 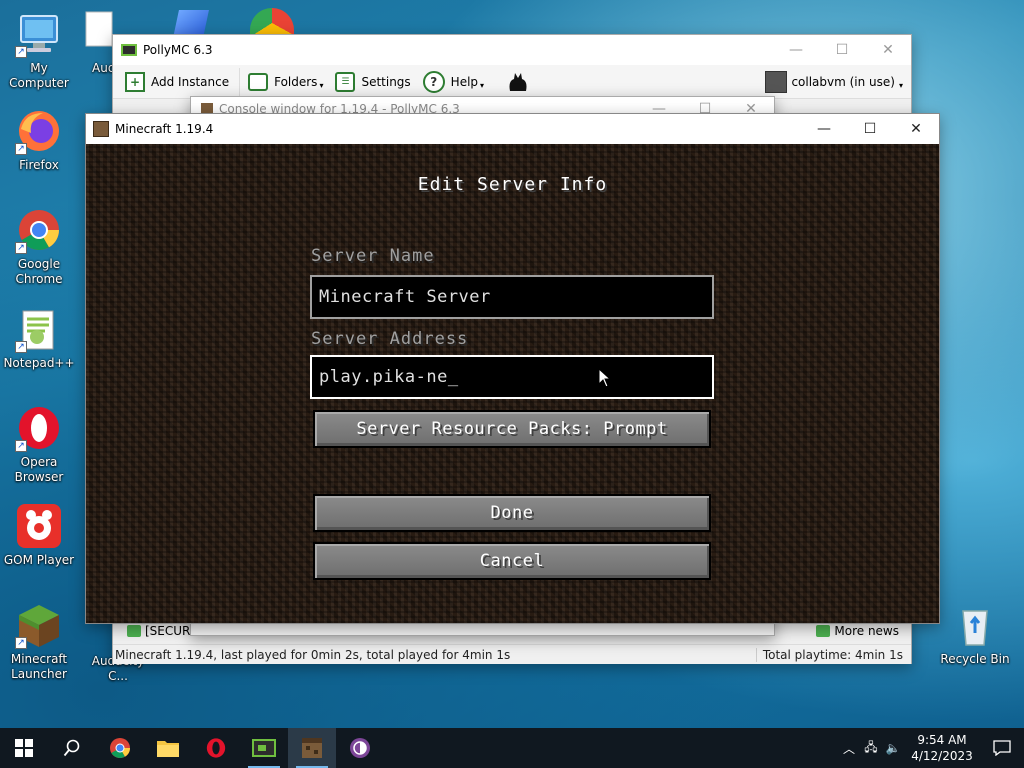 What do you see at coordinates (871, 748) in the screenshot?
I see `network-icon: 🖧` at bounding box center [871, 748].